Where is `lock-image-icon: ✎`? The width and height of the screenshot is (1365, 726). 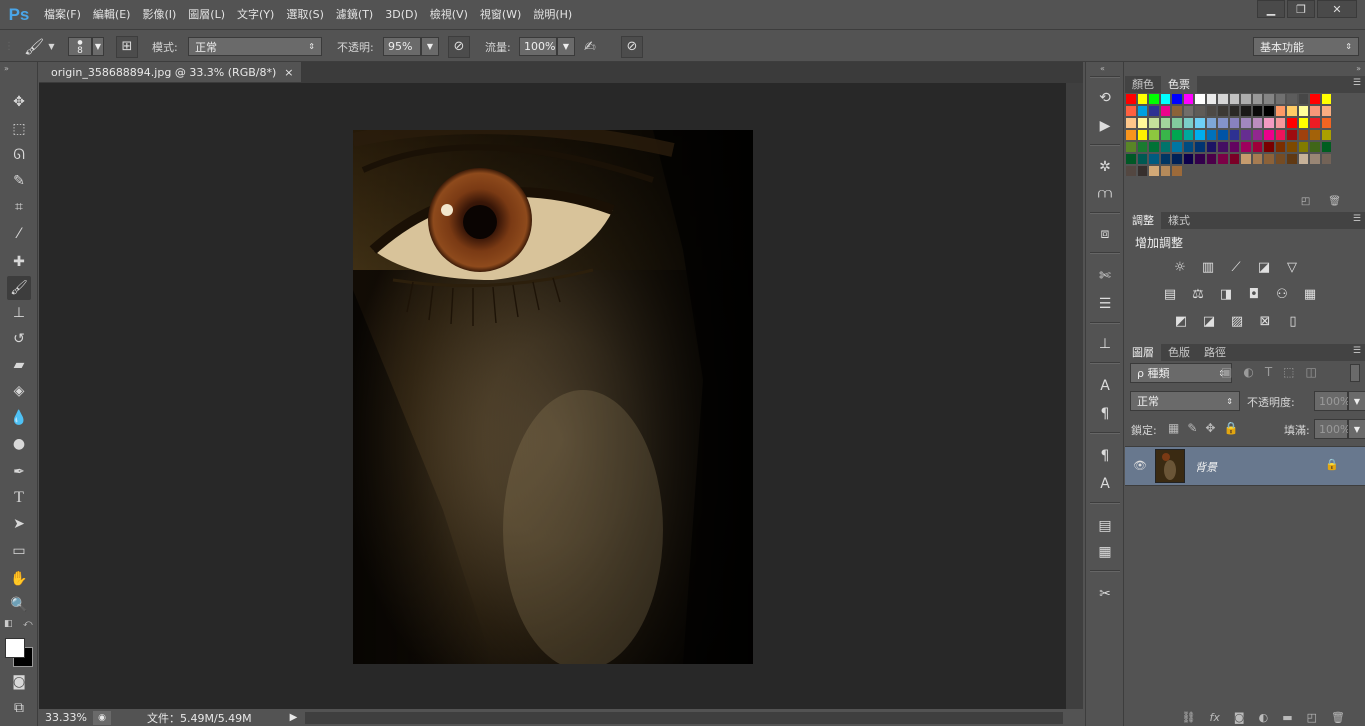 lock-image-icon: ✎ is located at coordinates (1192, 428).